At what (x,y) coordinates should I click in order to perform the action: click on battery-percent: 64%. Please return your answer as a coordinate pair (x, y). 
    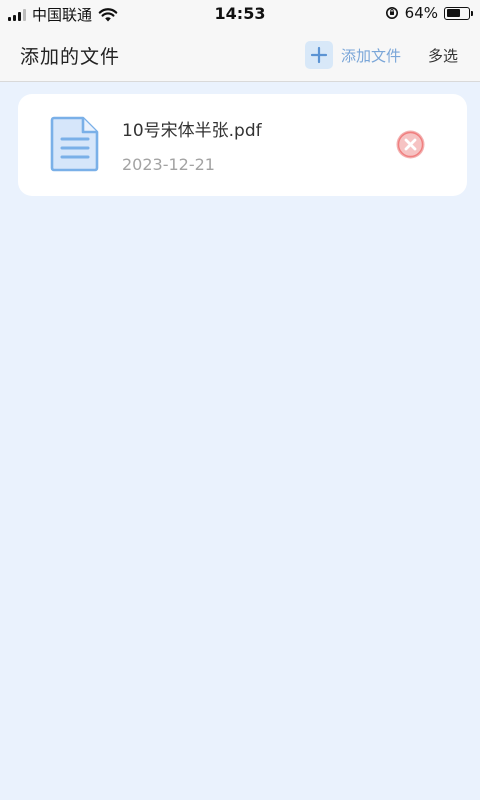
    Looking at the image, I should click on (421, 13).